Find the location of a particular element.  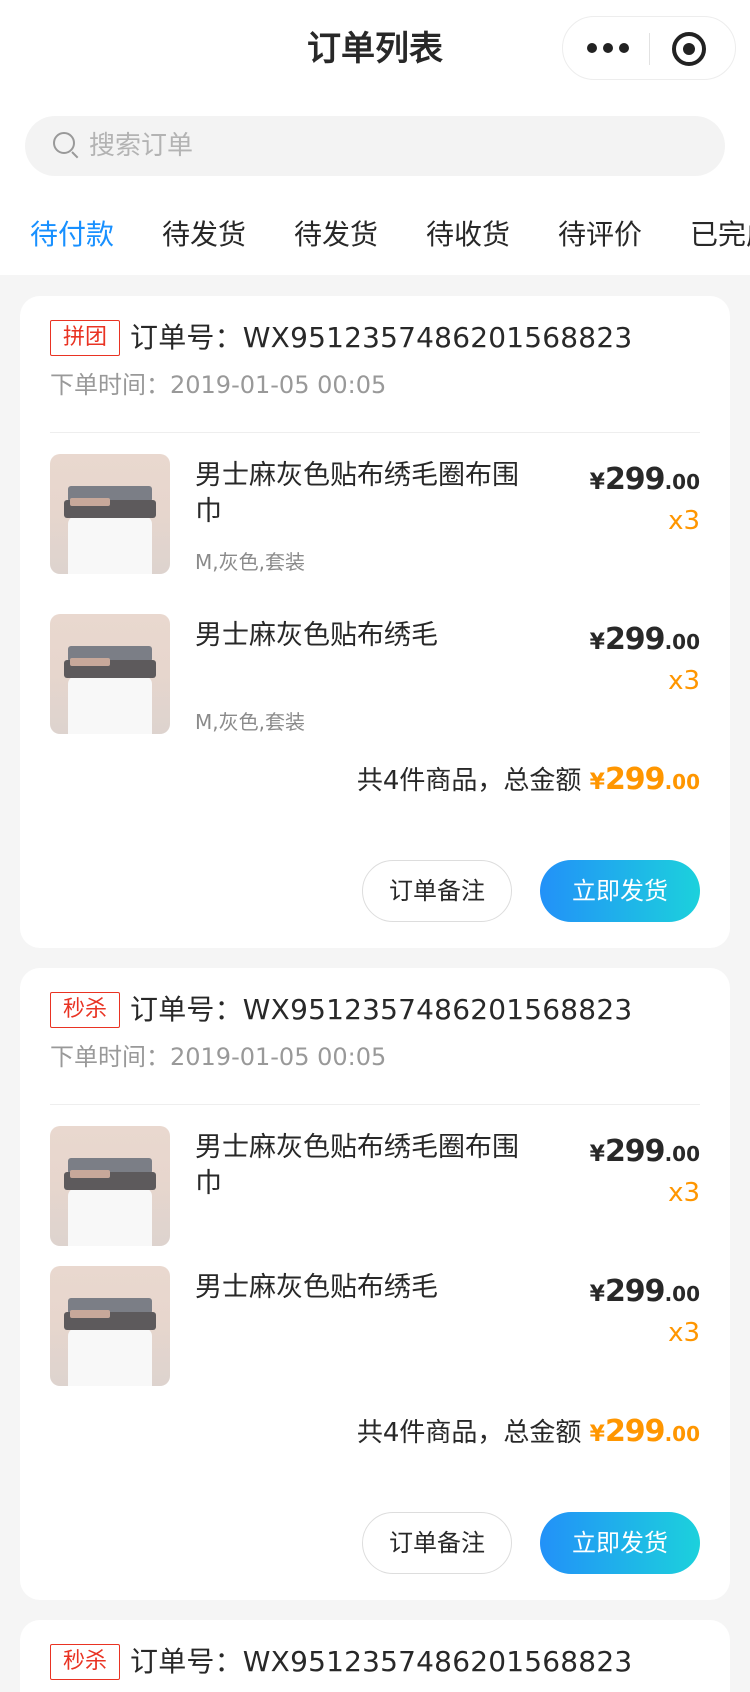

target-icon is located at coordinates (689, 49).